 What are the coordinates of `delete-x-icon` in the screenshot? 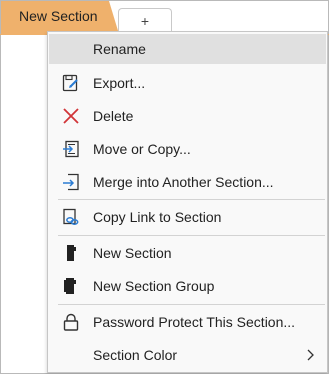 It's located at (71, 116).